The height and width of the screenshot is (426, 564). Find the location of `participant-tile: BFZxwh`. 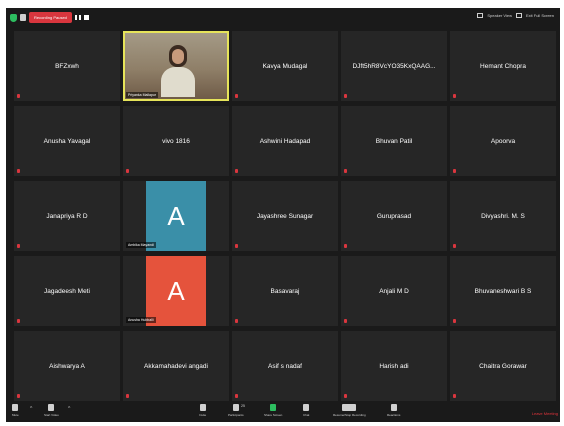

participant-tile: BFZxwh is located at coordinates (67, 66).